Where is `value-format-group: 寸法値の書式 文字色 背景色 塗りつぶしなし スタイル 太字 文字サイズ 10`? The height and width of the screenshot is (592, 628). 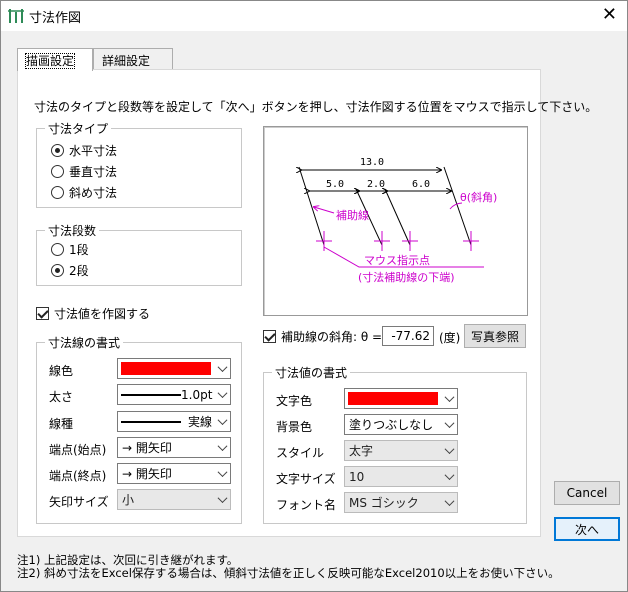
value-format-group: 寸法値の書式 文字色 背景色 塗りつぶしなし スタイル 太字 文字サイズ 10 is located at coordinates (395, 444).